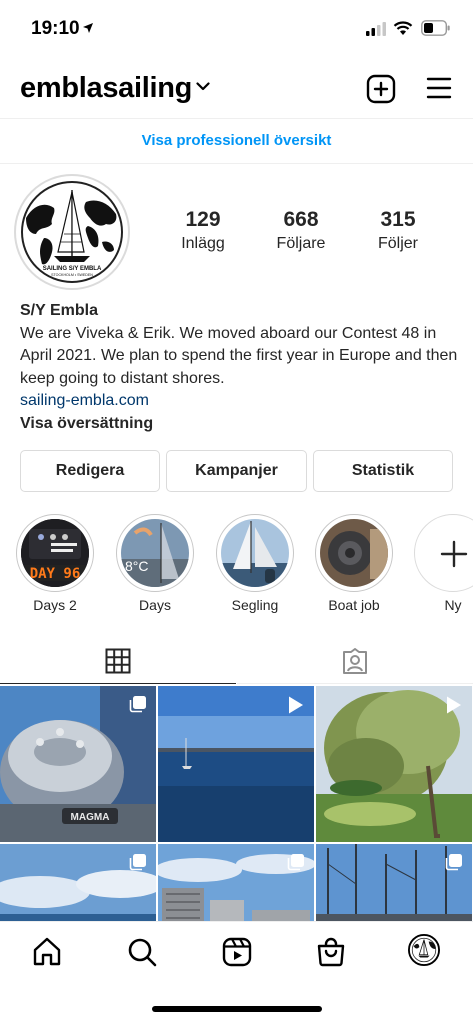 The width and height of the screenshot is (473, 1023). I want to click on highlight-cover: 8°C, so click(155, 553).